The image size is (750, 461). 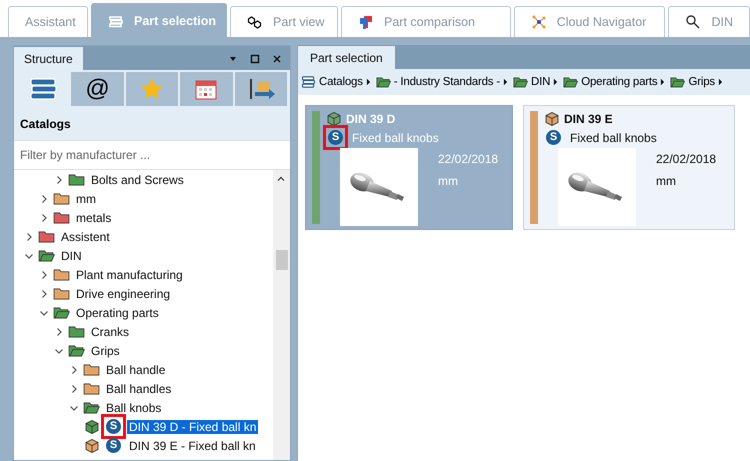 What do you see at coordinates (614, 82) in the screenshot?
I see `breadcrumb-item: Operating parts` at bounding box center [614, 82].